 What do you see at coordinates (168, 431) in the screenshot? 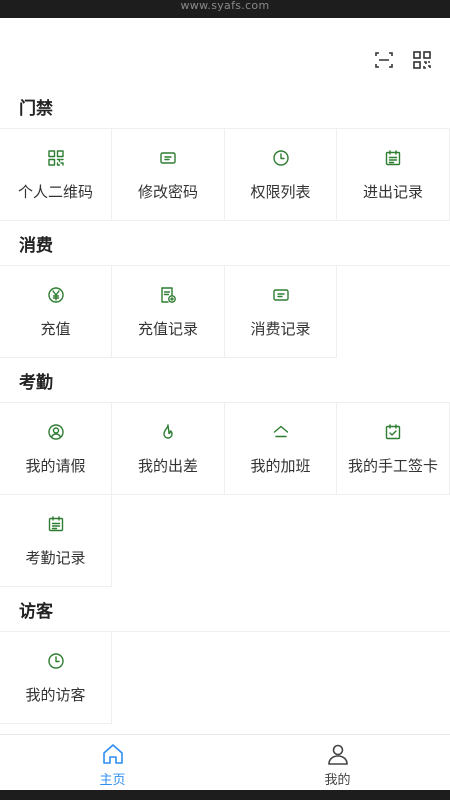
I see `flame-icon` at bounding box center [168, 431].